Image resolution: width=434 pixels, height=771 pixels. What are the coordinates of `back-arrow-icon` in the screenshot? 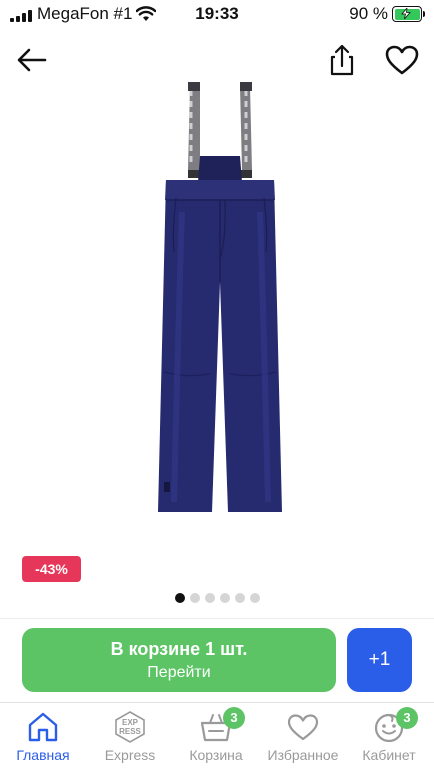 It's located at (32, 60).